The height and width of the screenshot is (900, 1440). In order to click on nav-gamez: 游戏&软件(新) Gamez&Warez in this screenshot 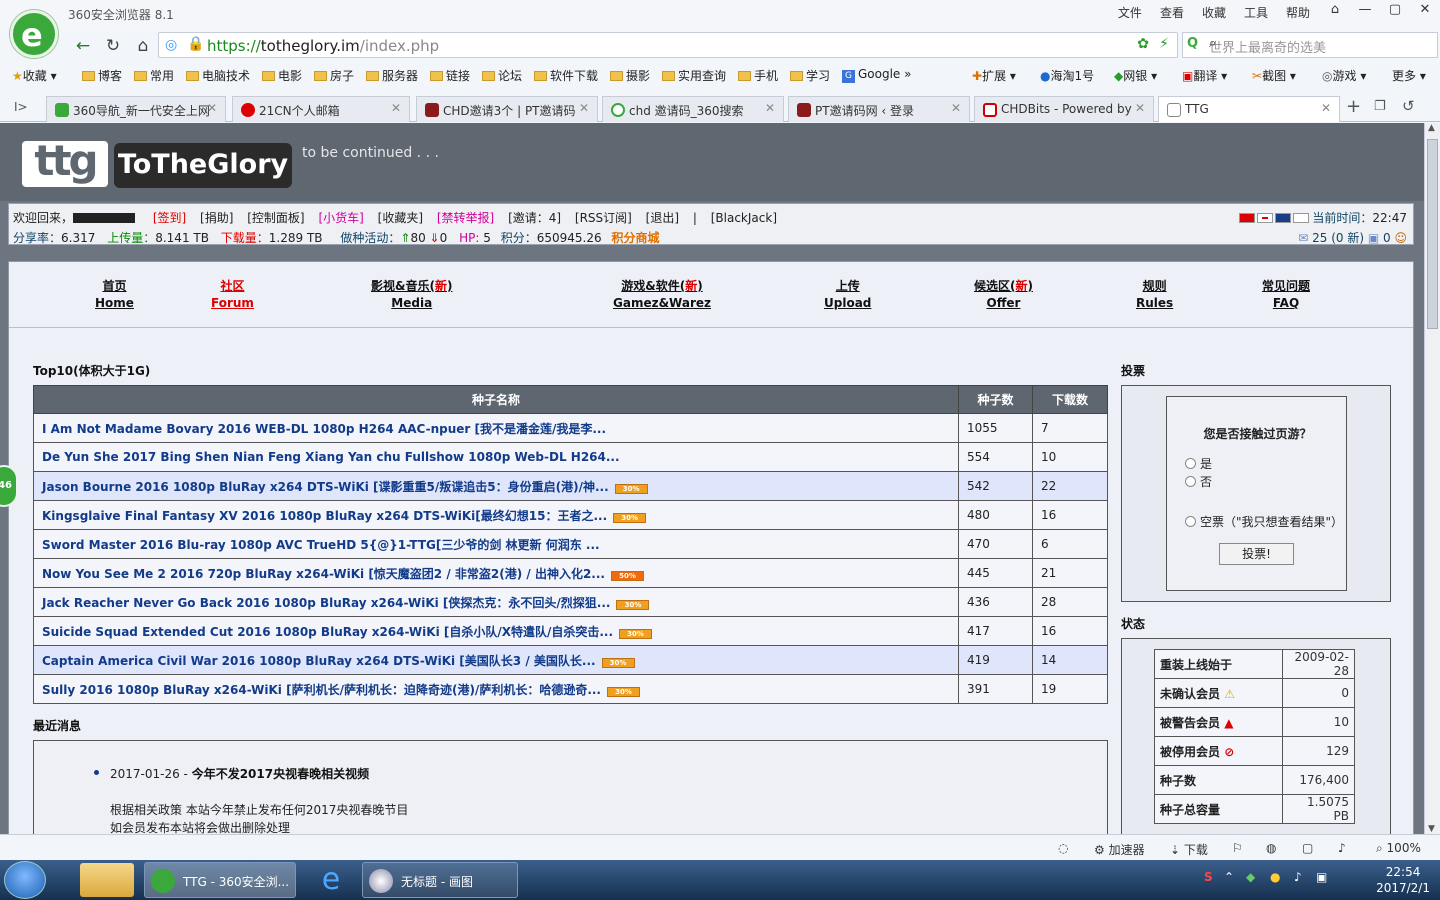, I will do `click(662, 295)`.